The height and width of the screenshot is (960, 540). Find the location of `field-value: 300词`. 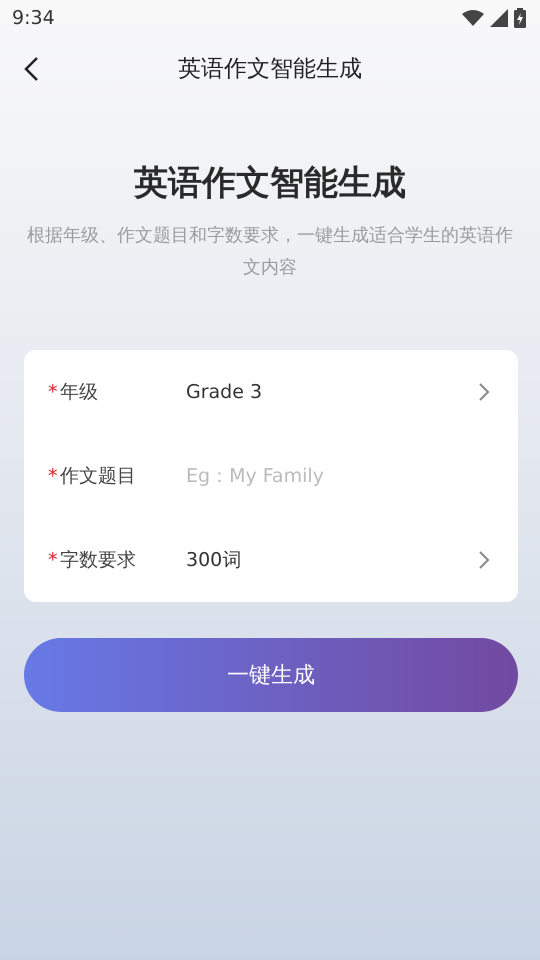

field-value: 300词 is located at coordinates (332, 560).